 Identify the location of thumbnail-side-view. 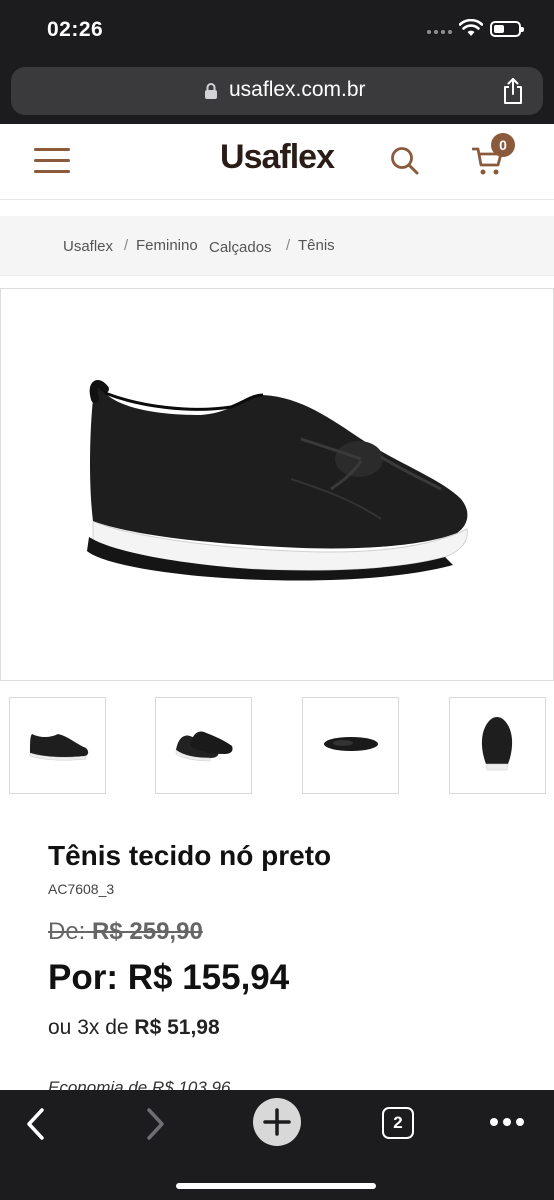
(57, 745).